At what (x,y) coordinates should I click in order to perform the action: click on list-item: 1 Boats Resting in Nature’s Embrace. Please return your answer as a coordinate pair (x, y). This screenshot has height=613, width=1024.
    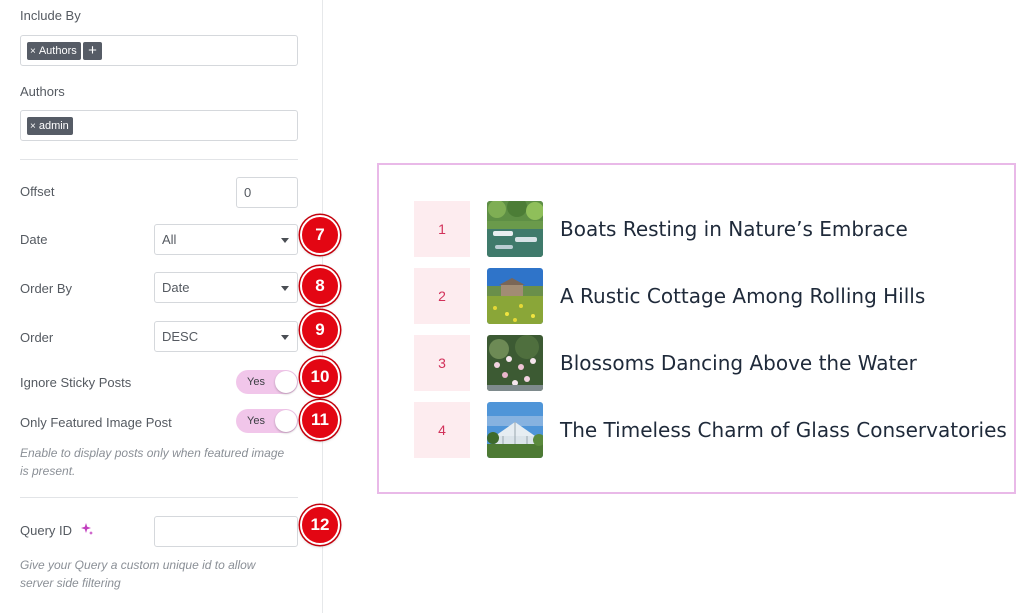
    Looking at the image, I should click on (714, 229).